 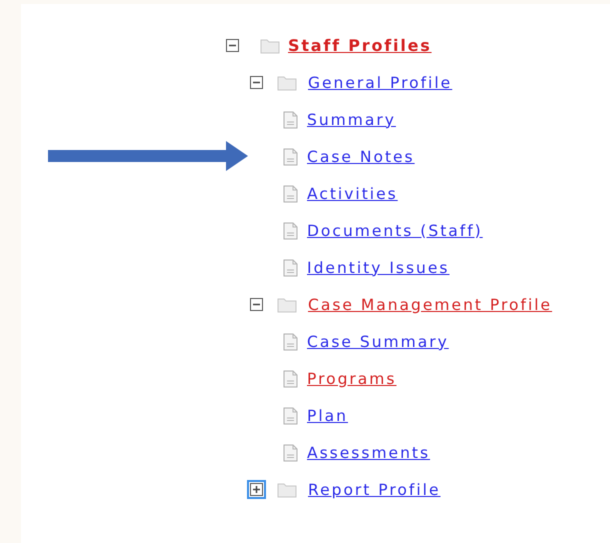 What do you see at coordinates (352, 193) in the screenshot?
I see `tree-link: Activities` at bounding box center [352, 193].